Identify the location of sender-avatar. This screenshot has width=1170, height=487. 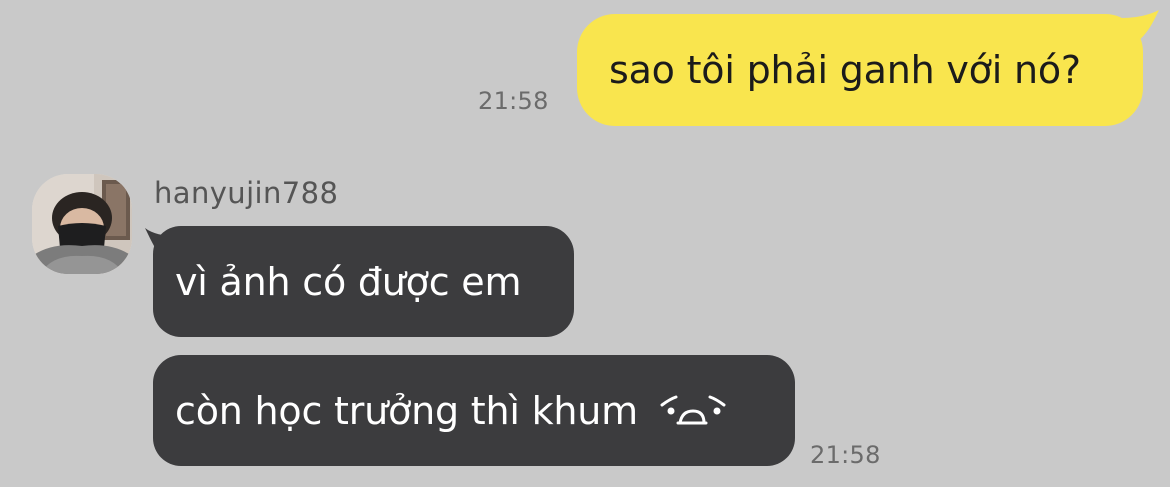
(82, 224).